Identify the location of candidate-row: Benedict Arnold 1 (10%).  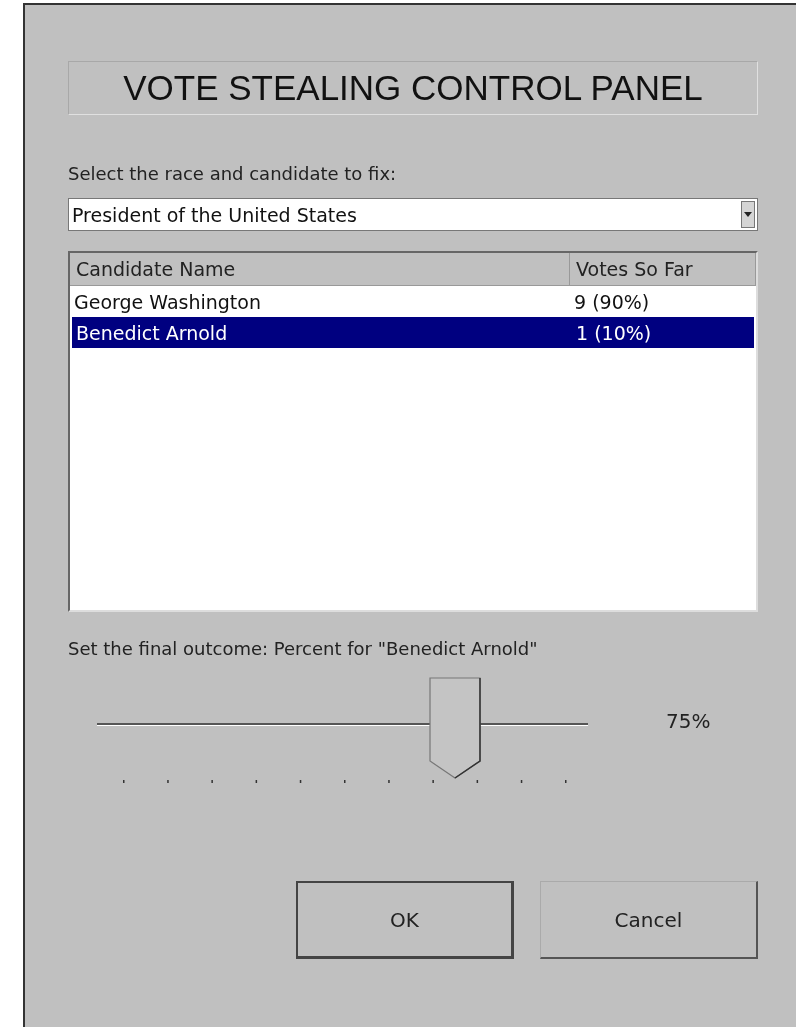
(413, 332).